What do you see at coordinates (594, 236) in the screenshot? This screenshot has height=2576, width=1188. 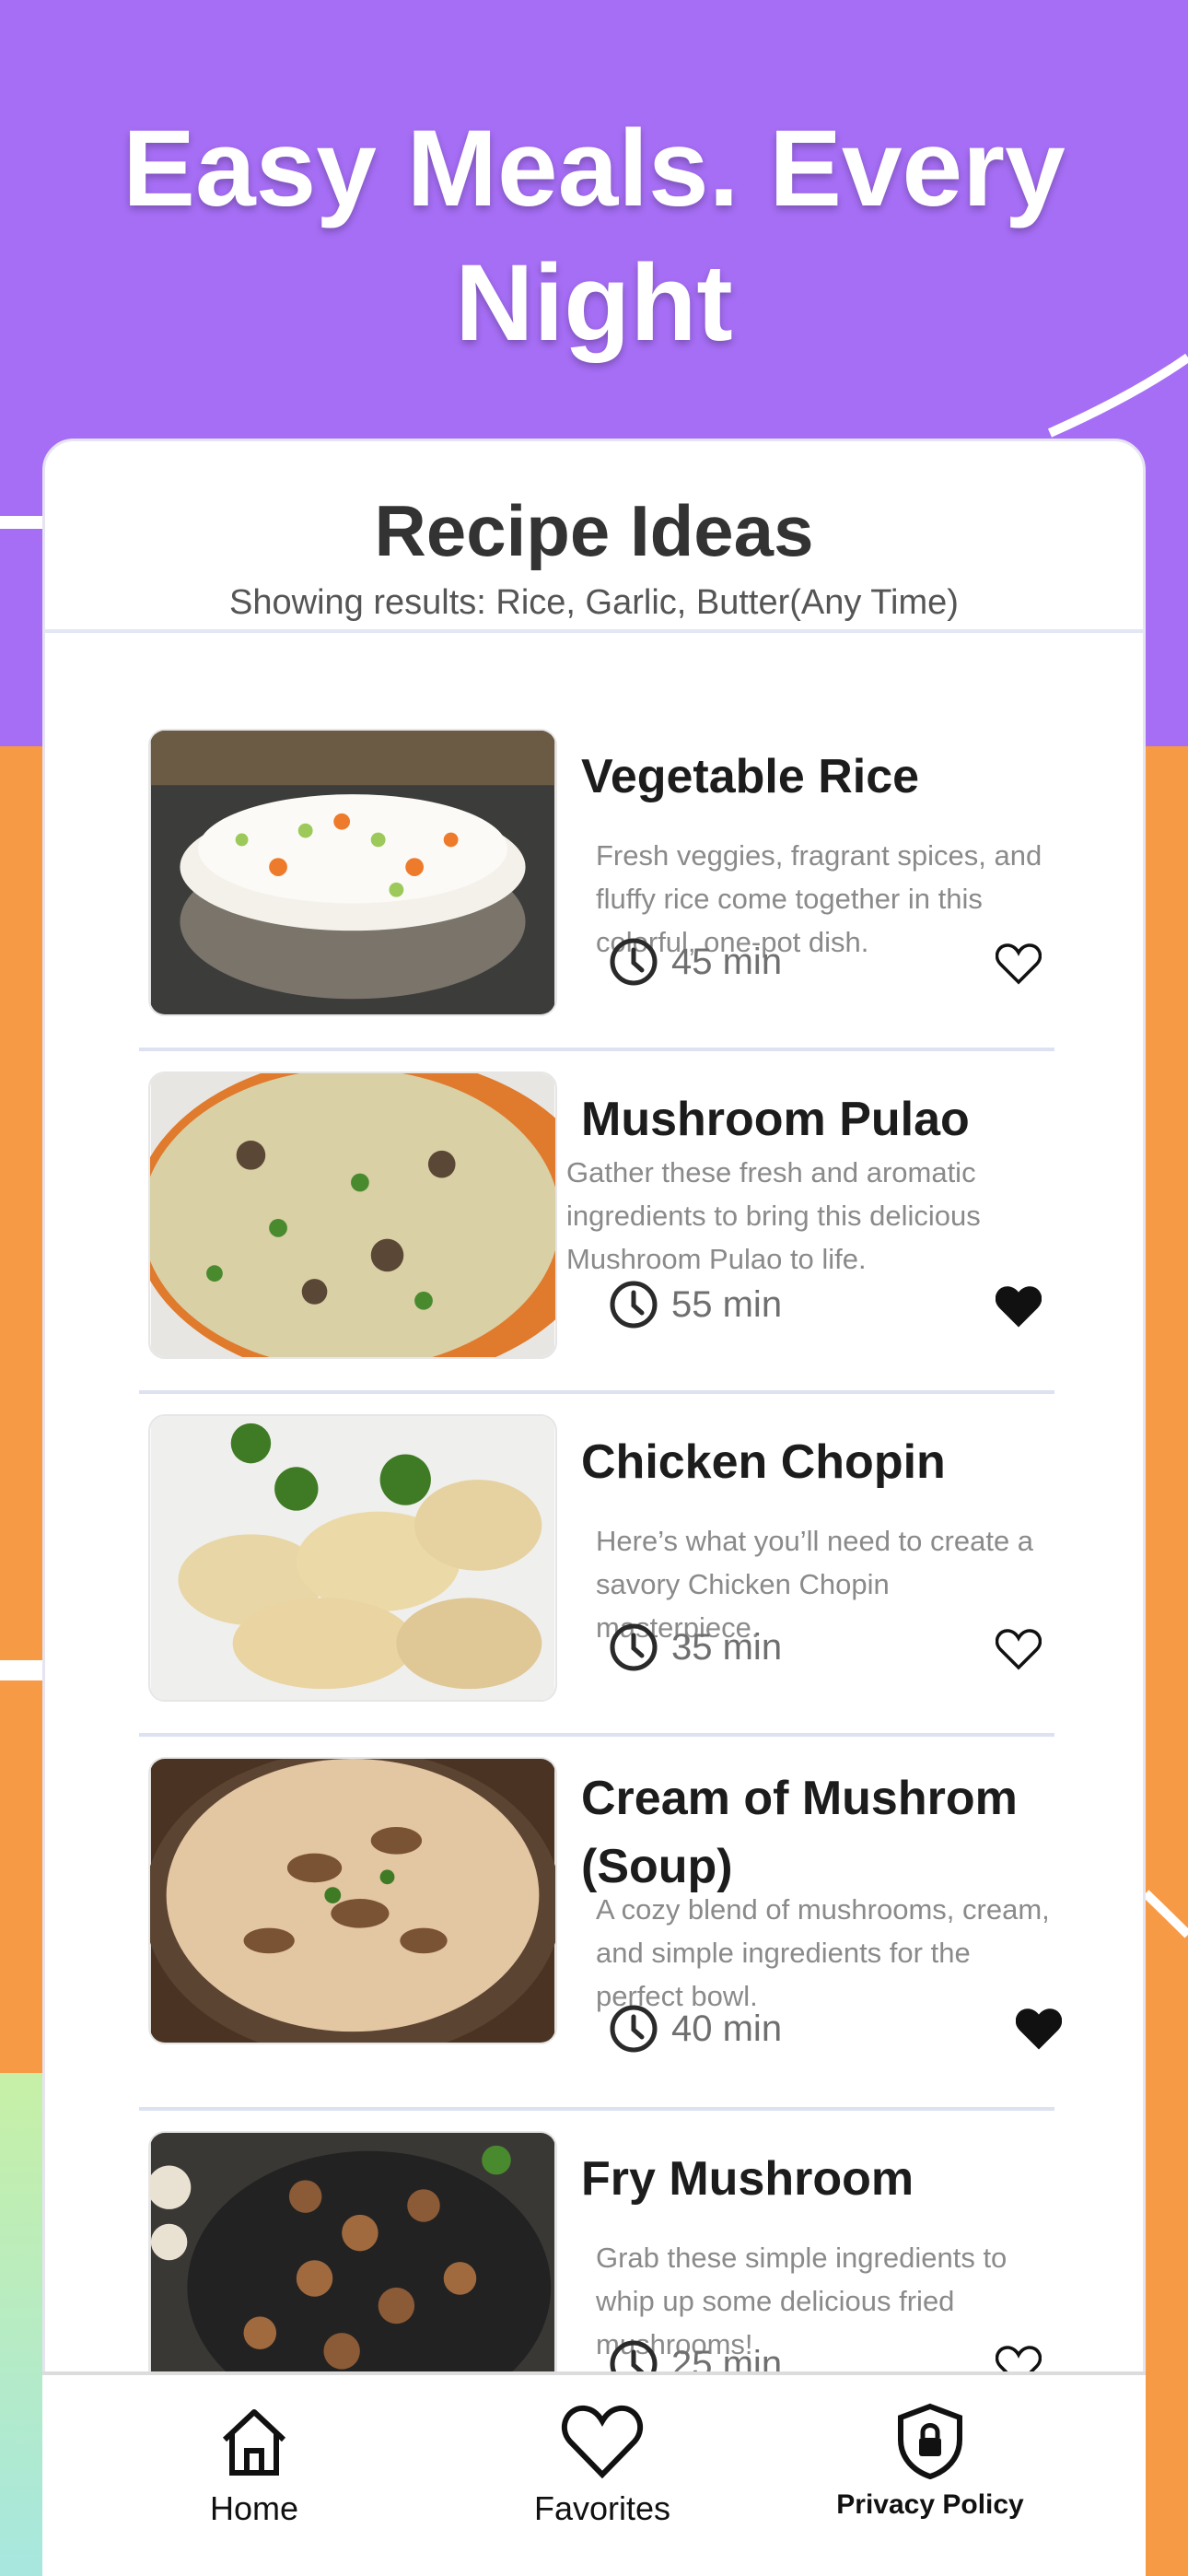 I see `hero-title: Easy Meals. Every Night` at bounding box center [594, 236].